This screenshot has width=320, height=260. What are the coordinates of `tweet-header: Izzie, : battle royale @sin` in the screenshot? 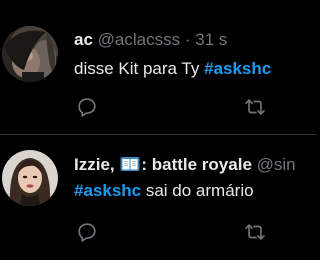 It's located at (185, 165).